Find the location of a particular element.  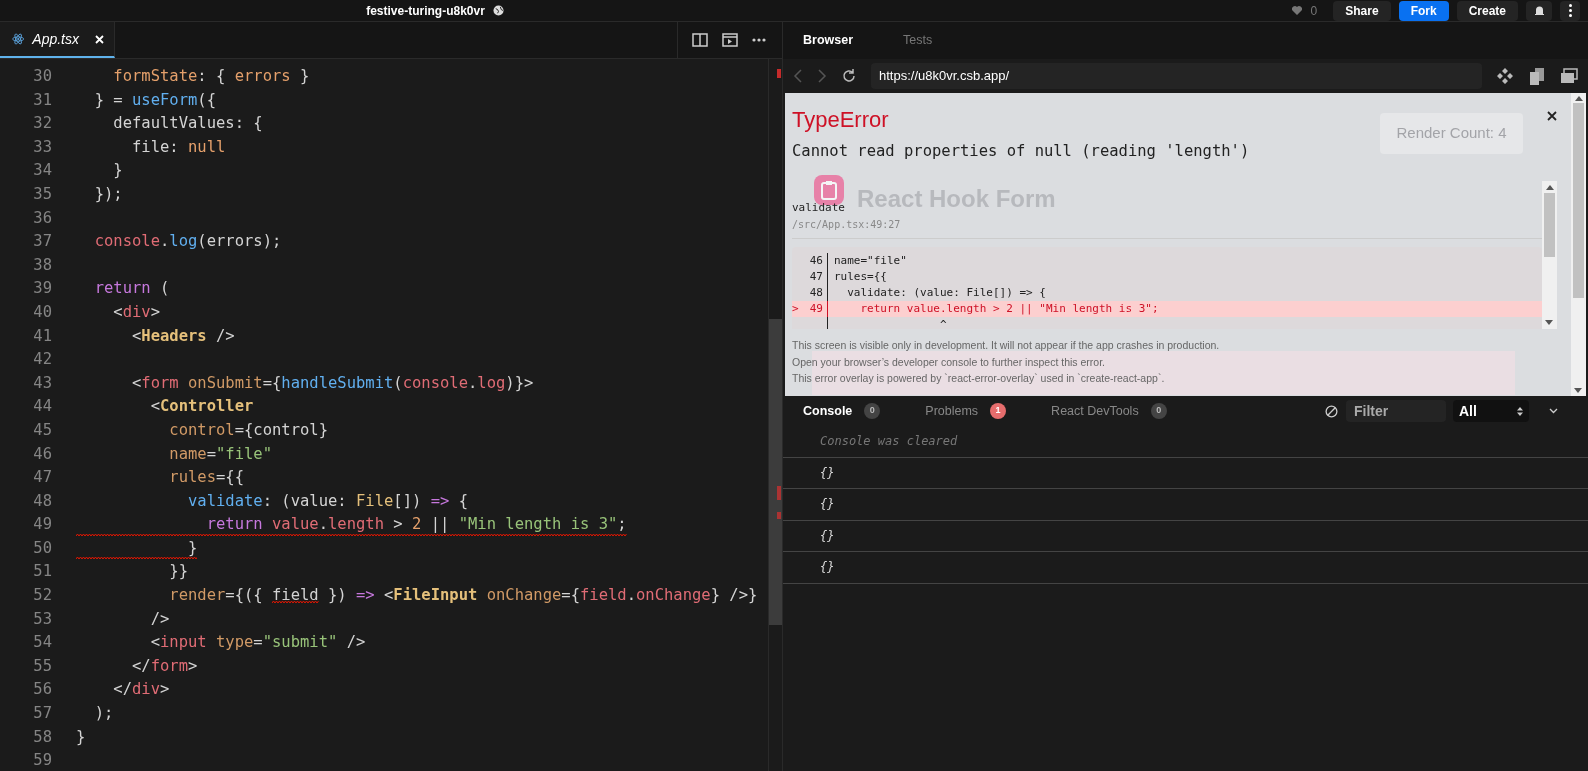

preview-scrollbar is located at coordinates (1578, 244).